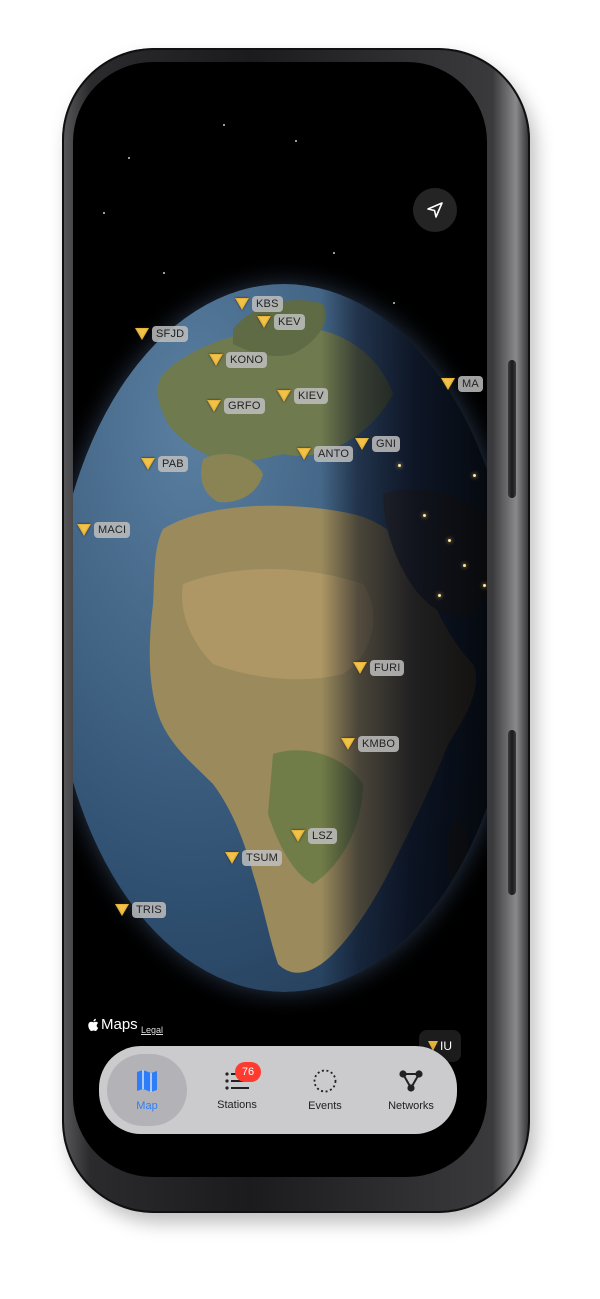 This screenshot has height=1299, width=600. Describe the element at coordinates (386, 444) in the screenshot. I see `station-label: GNI` at that location.